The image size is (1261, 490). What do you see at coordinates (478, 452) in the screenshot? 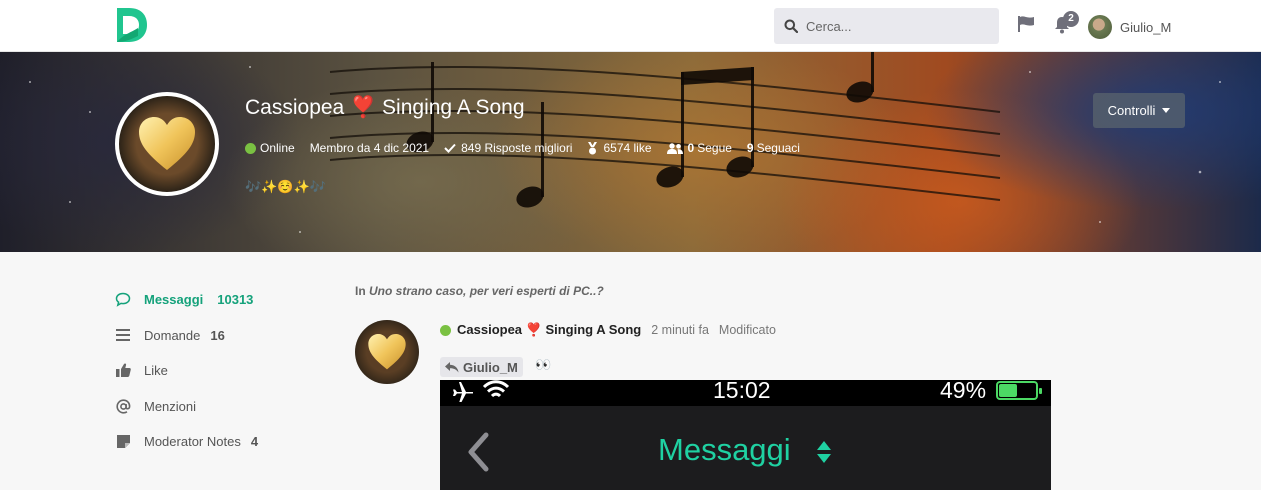
I see `back-chevron-icon` at bounding box center [478, 452].